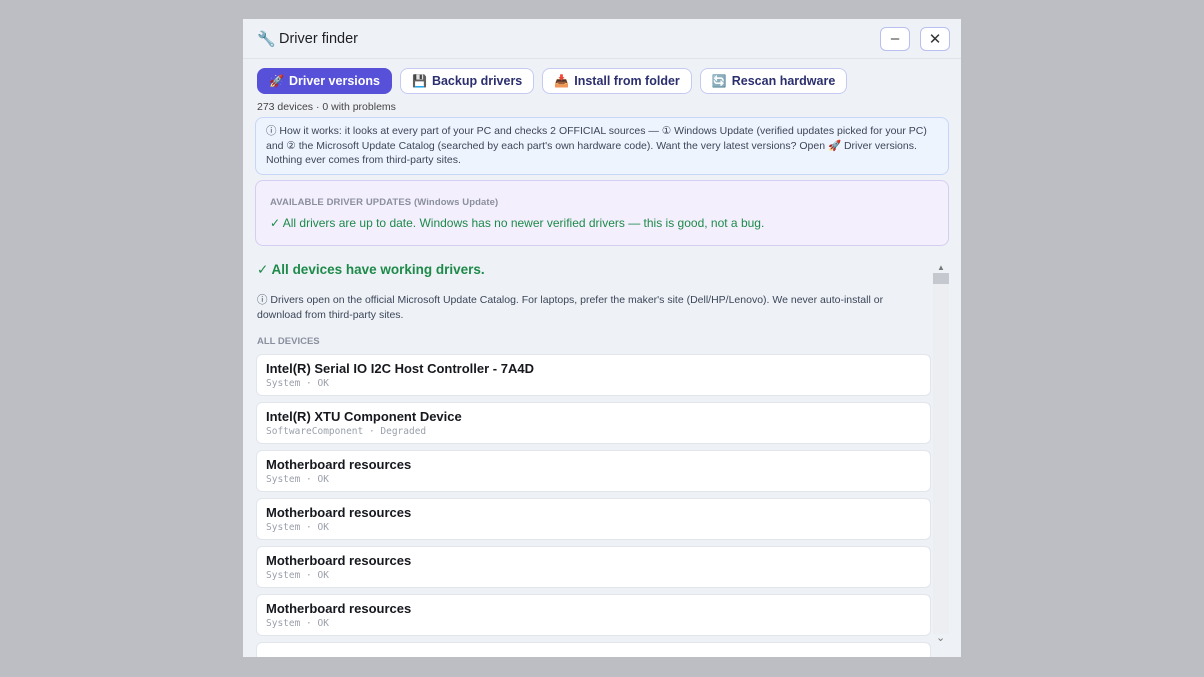 The width and height of the screenshot is (1204, 677). I want to click on scrollbar-track, so click(941, 459).